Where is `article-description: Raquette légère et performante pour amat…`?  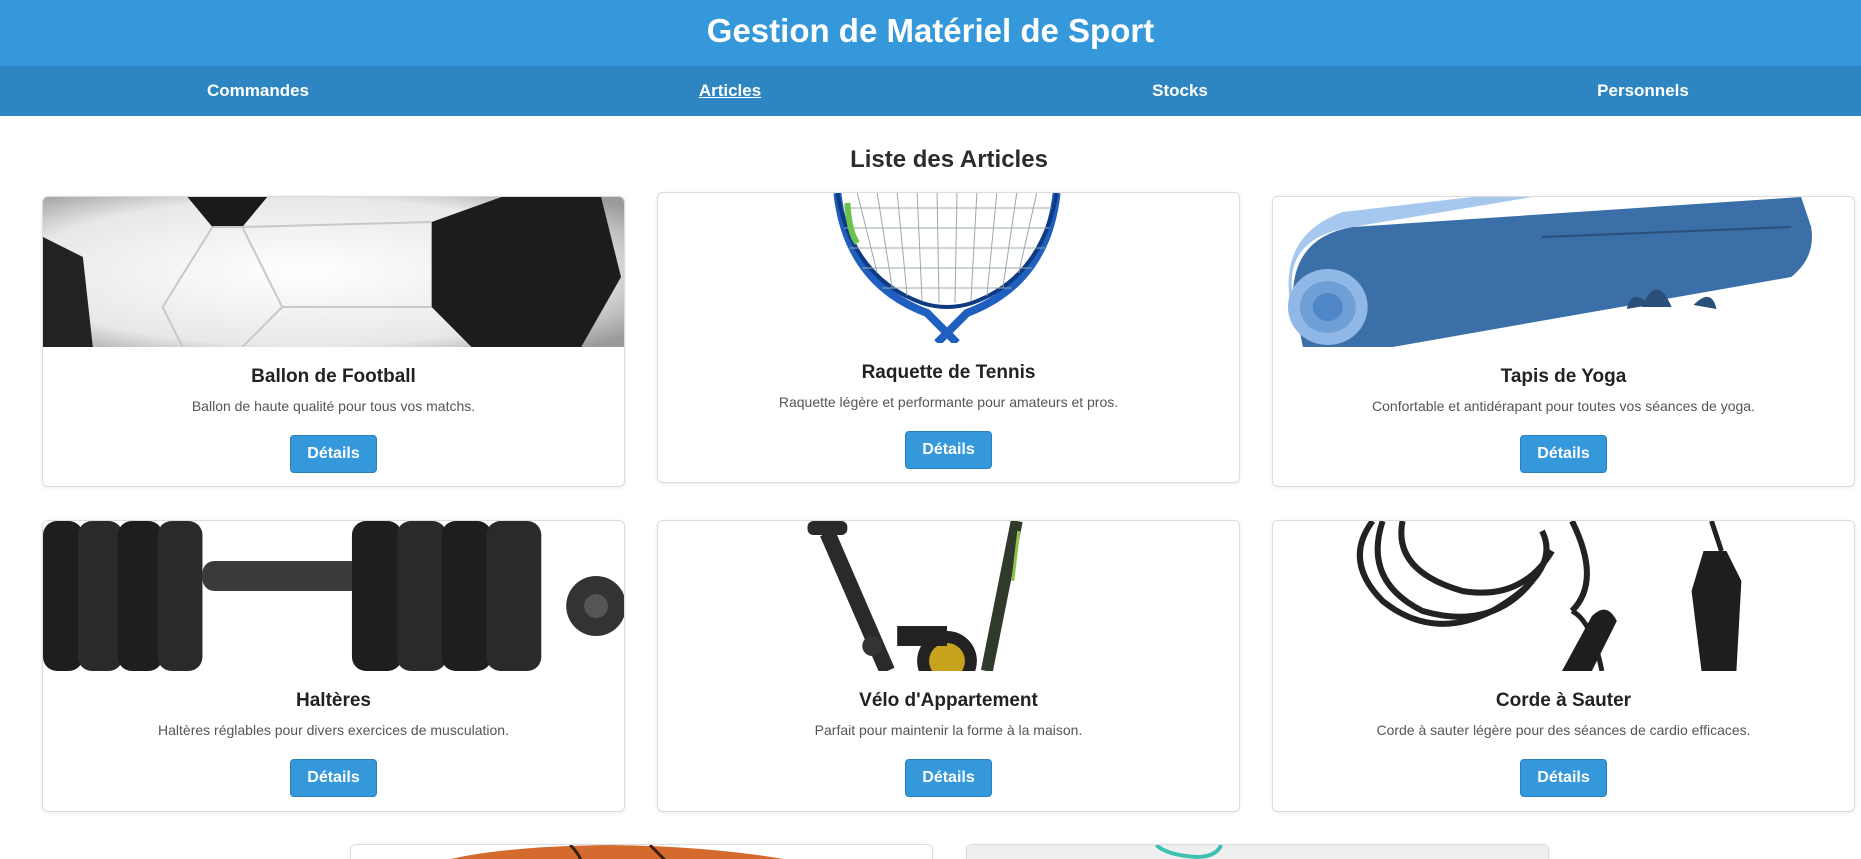 article-description: Raquette légère et performante pour amat… is located at coordinates (948, 402).